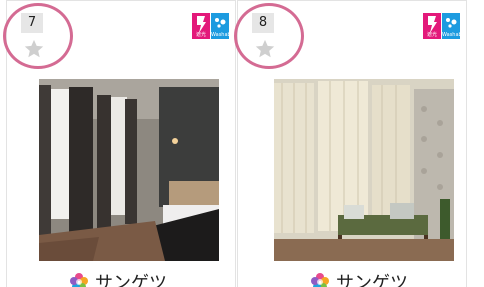 This screenshot has width=484, height=287. What do you see at coordinates (263, 23) in the screenshot?
I see `rank-number: 8` at bounding box center [263, 23].